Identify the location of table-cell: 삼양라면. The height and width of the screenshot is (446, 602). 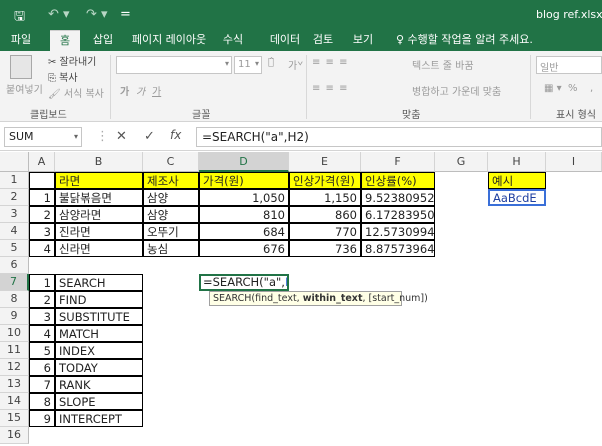
(99, 214).